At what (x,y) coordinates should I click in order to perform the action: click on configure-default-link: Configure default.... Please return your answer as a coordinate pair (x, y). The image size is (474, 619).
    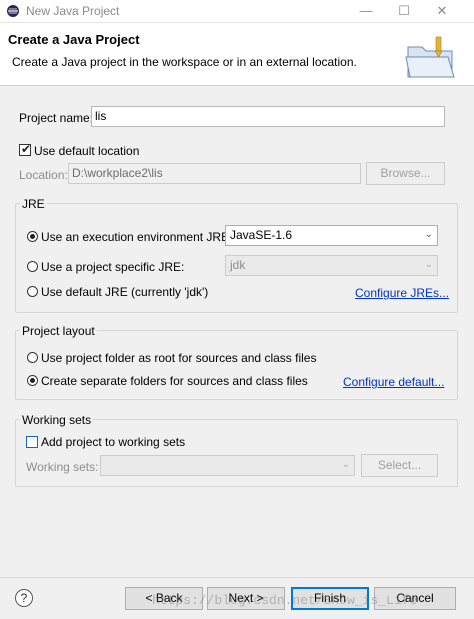
    Looking at the image, I should click on (393, 382).